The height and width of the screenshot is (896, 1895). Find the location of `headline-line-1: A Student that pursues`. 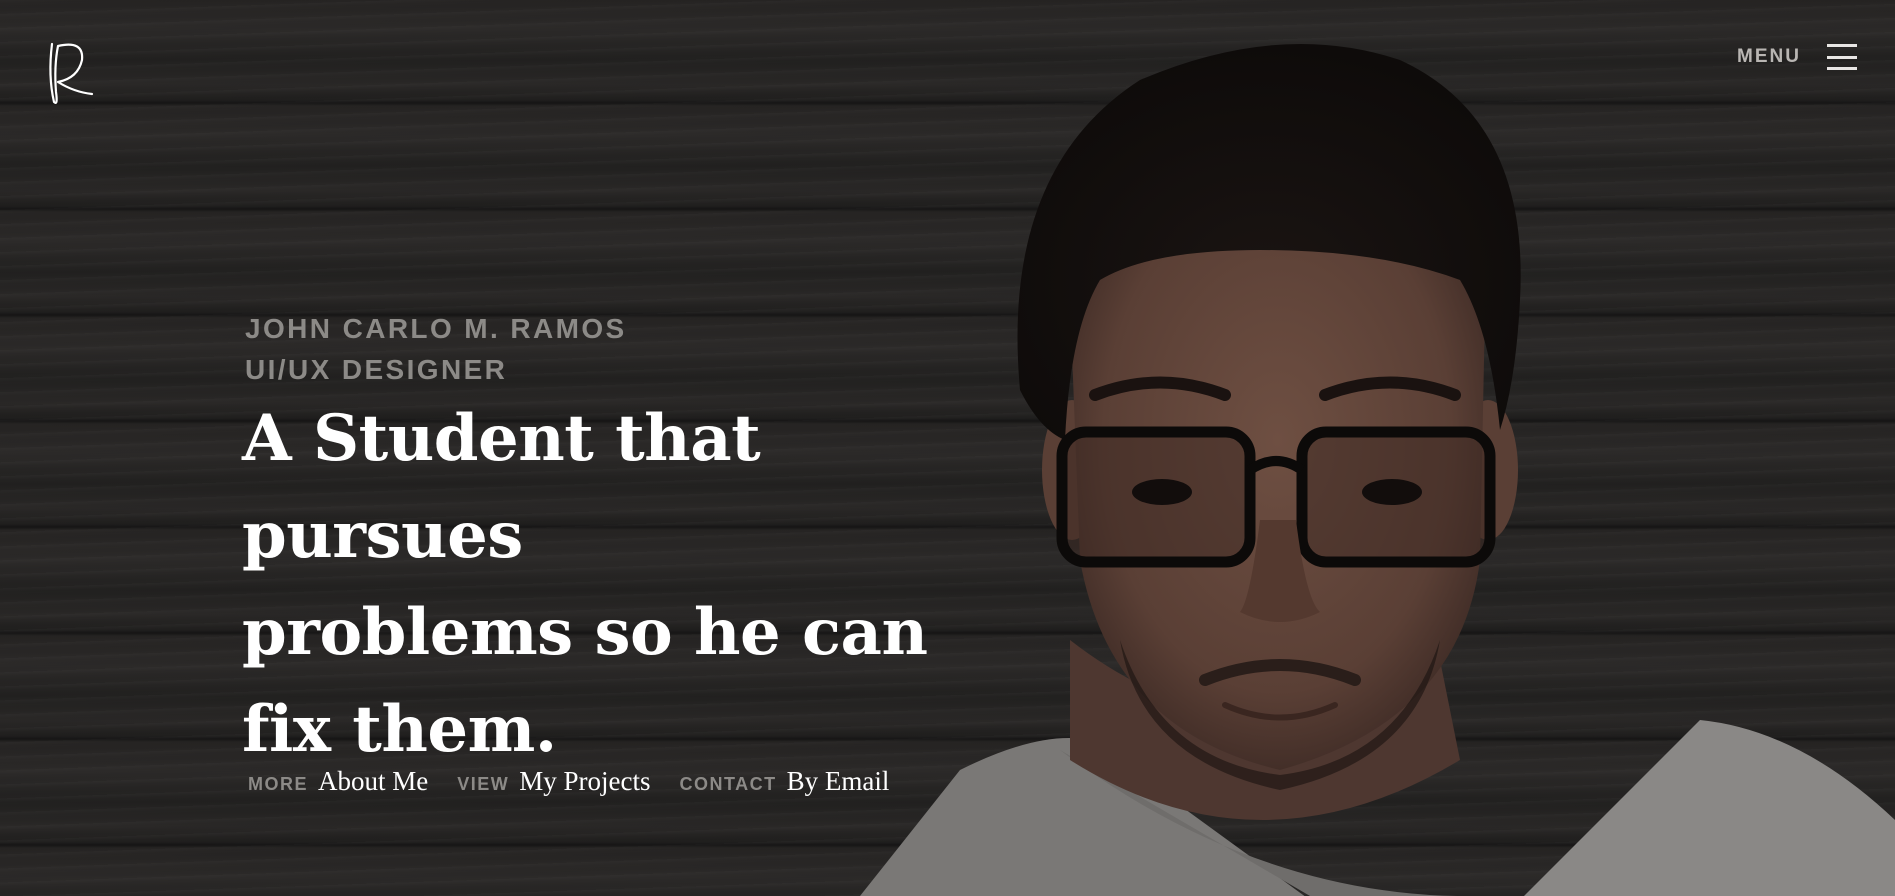

headline-line-1: A Student that pursues is located at coordinates (501, 487).